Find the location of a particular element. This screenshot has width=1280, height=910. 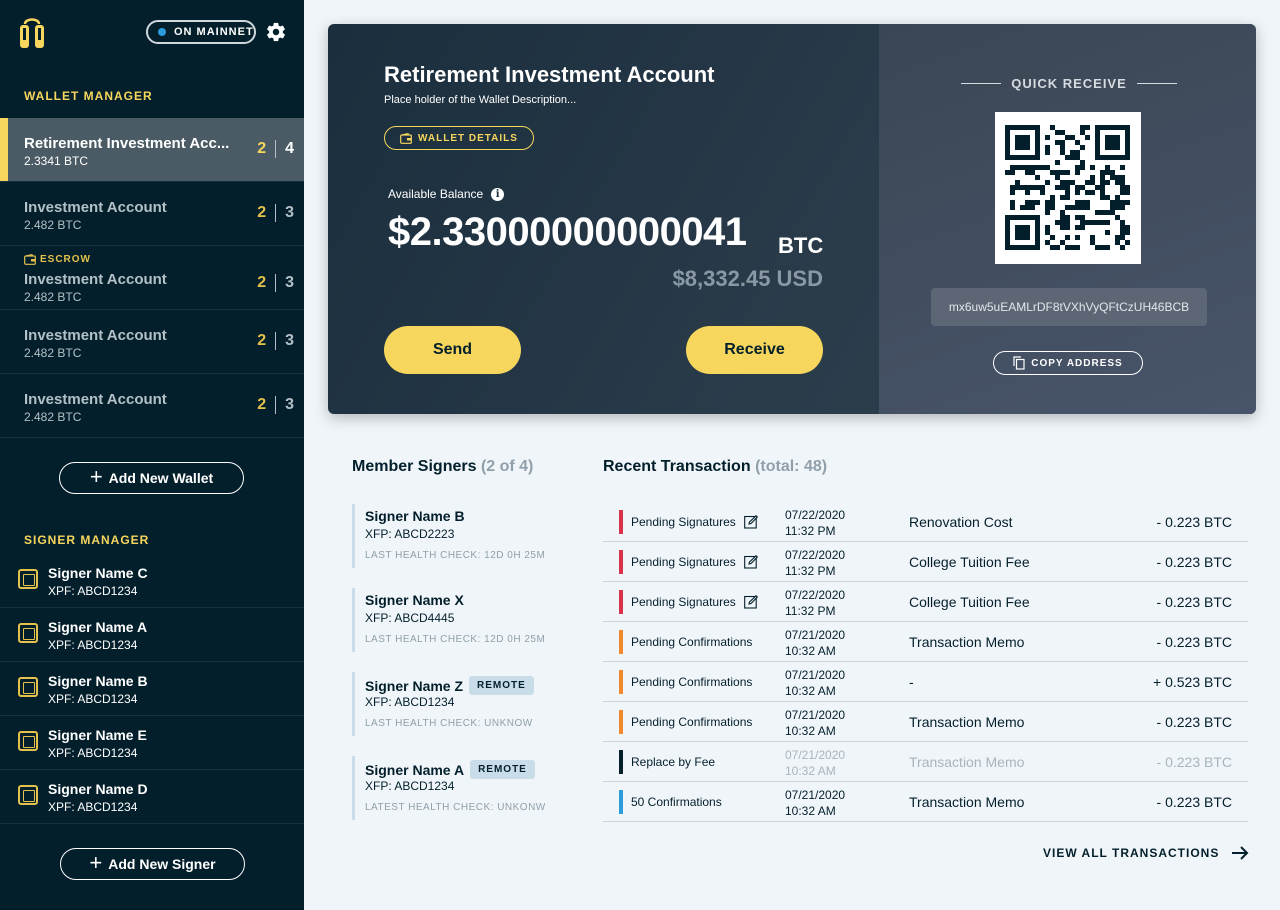

signer-item: Signer Name D XPF: ABCD1234 is located at coordinates (152, 797).